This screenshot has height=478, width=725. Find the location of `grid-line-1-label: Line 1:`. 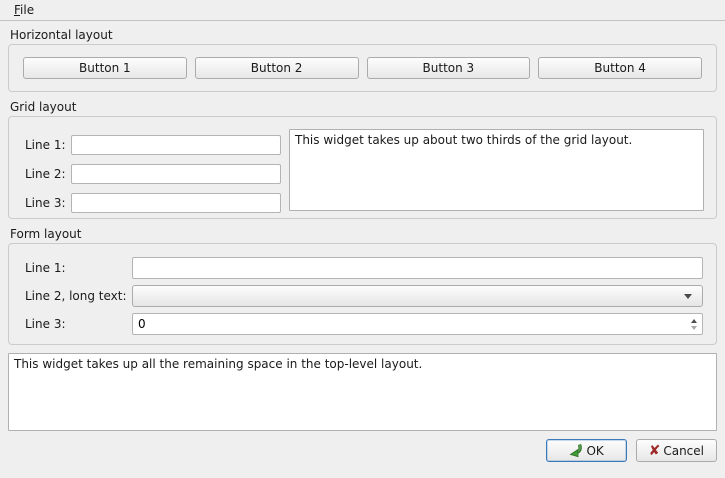

grid-line-1-label: Line 1: is located at coordinates (45, 145).